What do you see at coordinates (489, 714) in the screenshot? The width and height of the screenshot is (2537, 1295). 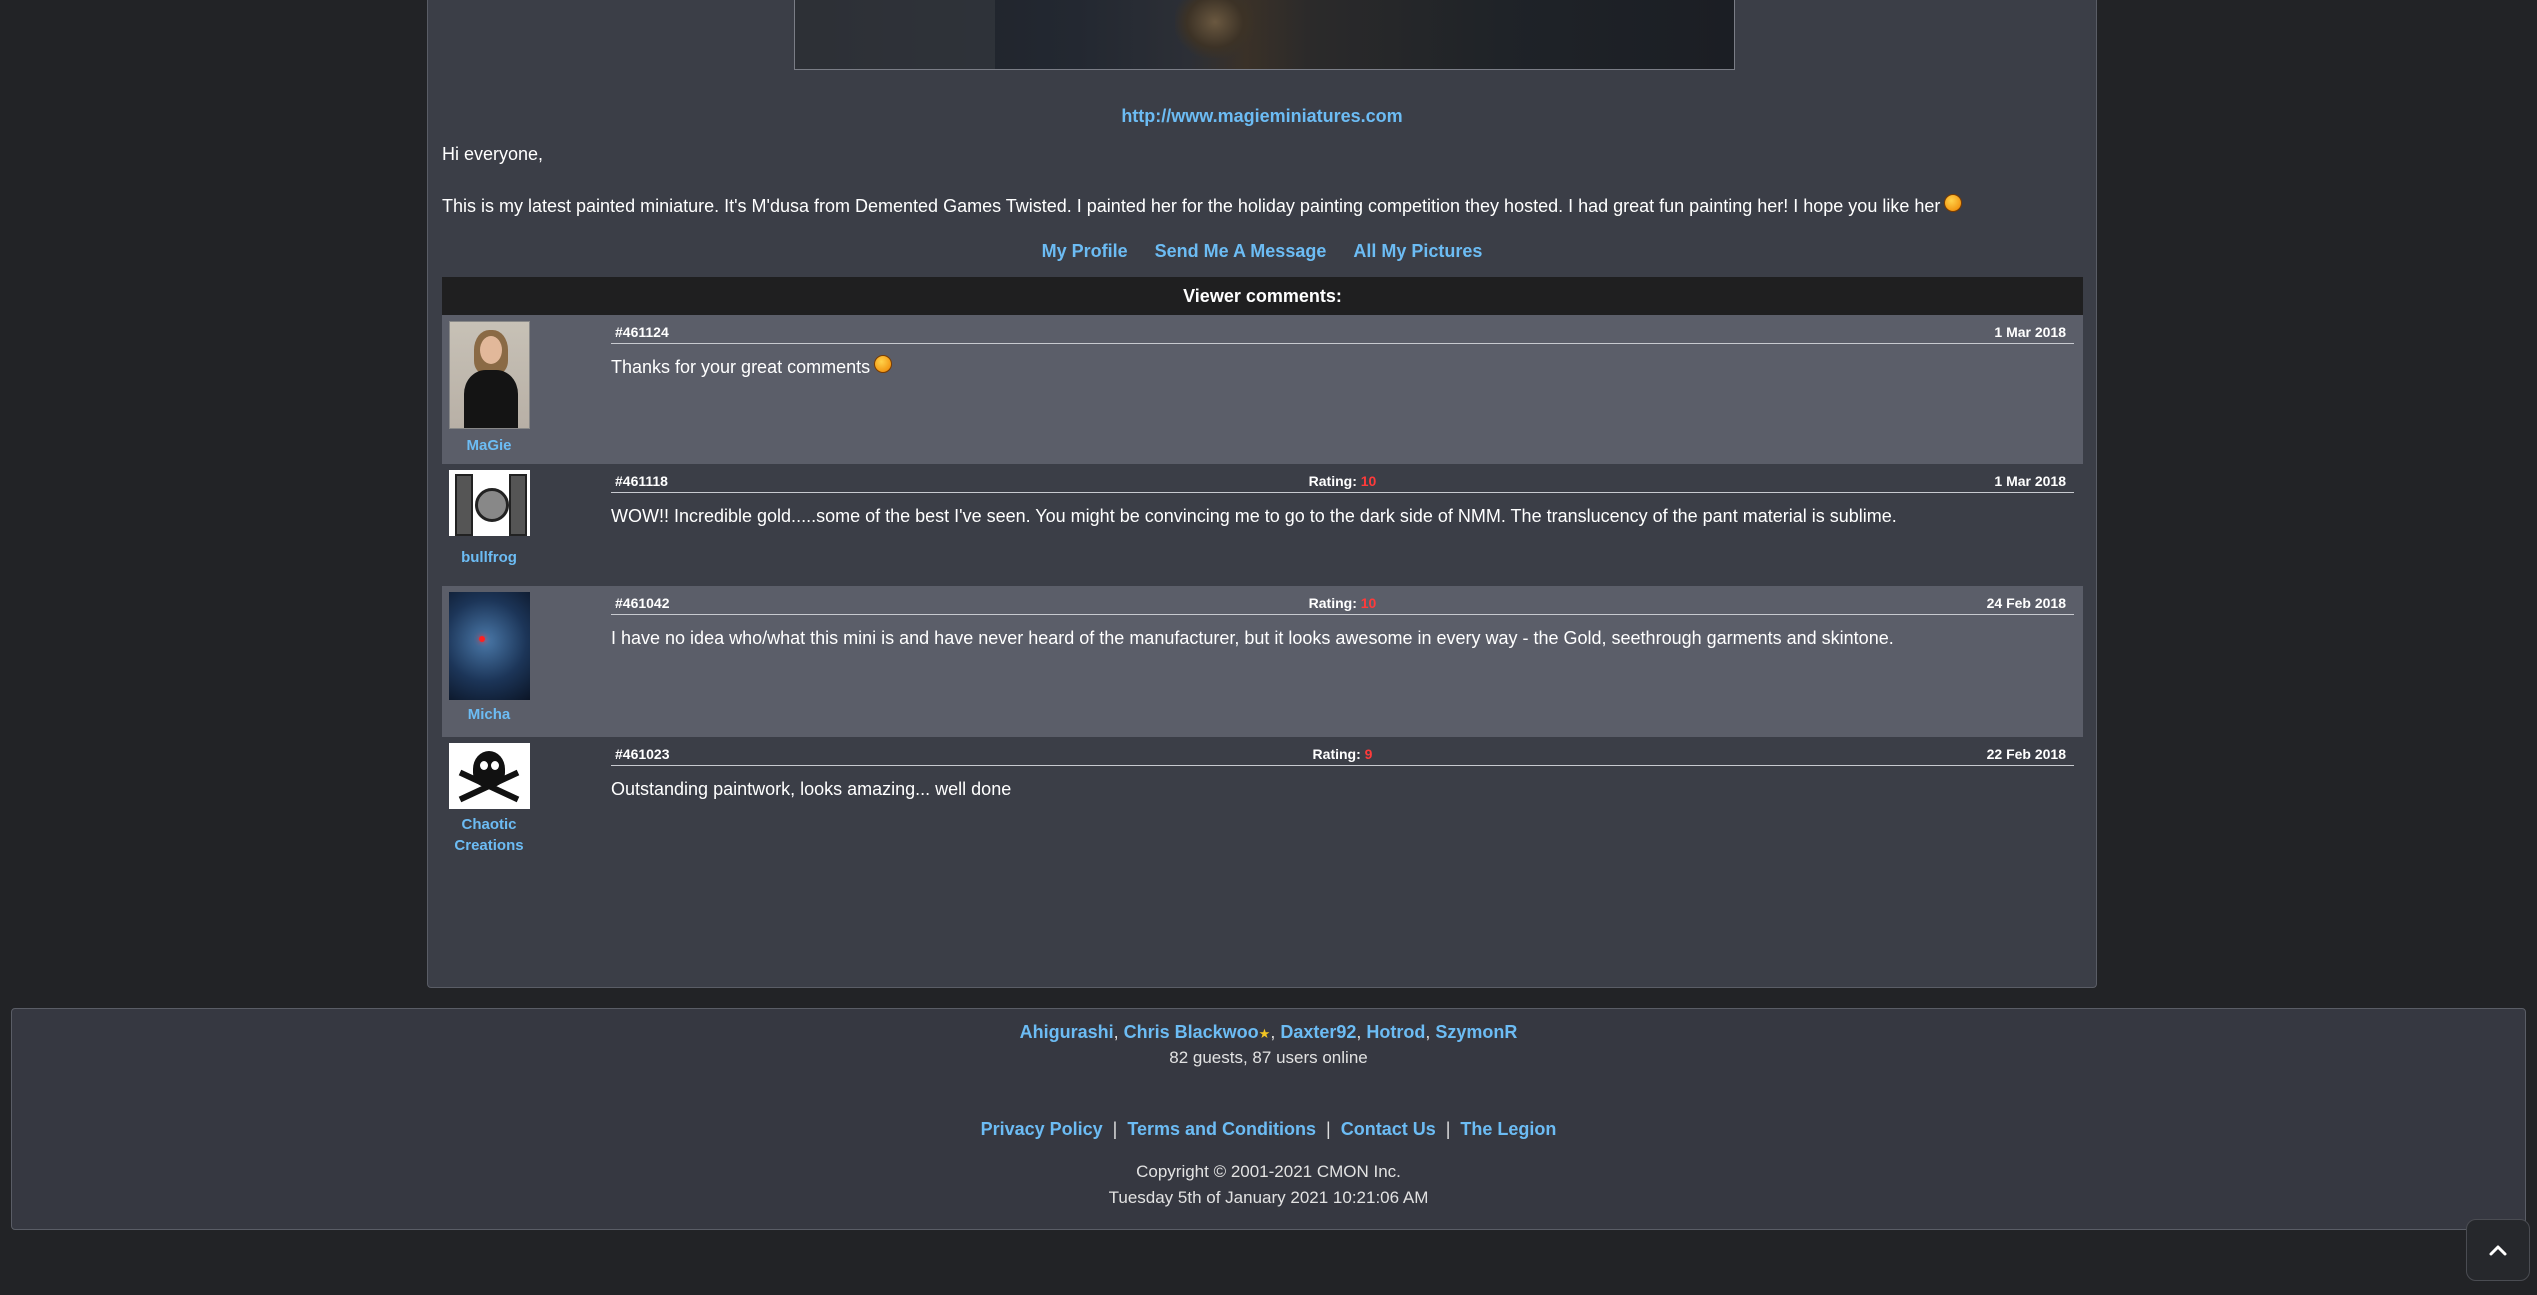 I see `username-link: Micha` at bounding box center [489, 714].